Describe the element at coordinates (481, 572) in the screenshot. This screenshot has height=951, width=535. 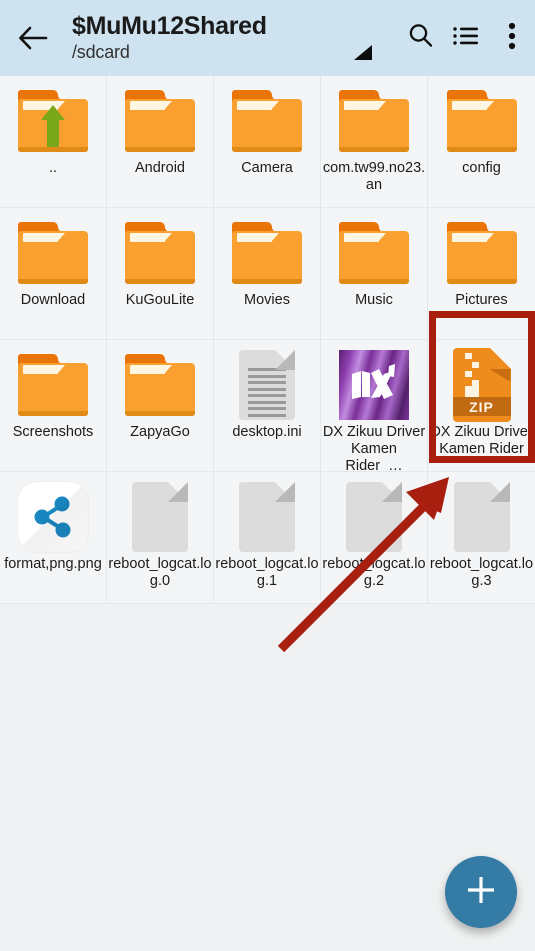
I see `item-label: reboot_logcat.log.3` at that location.